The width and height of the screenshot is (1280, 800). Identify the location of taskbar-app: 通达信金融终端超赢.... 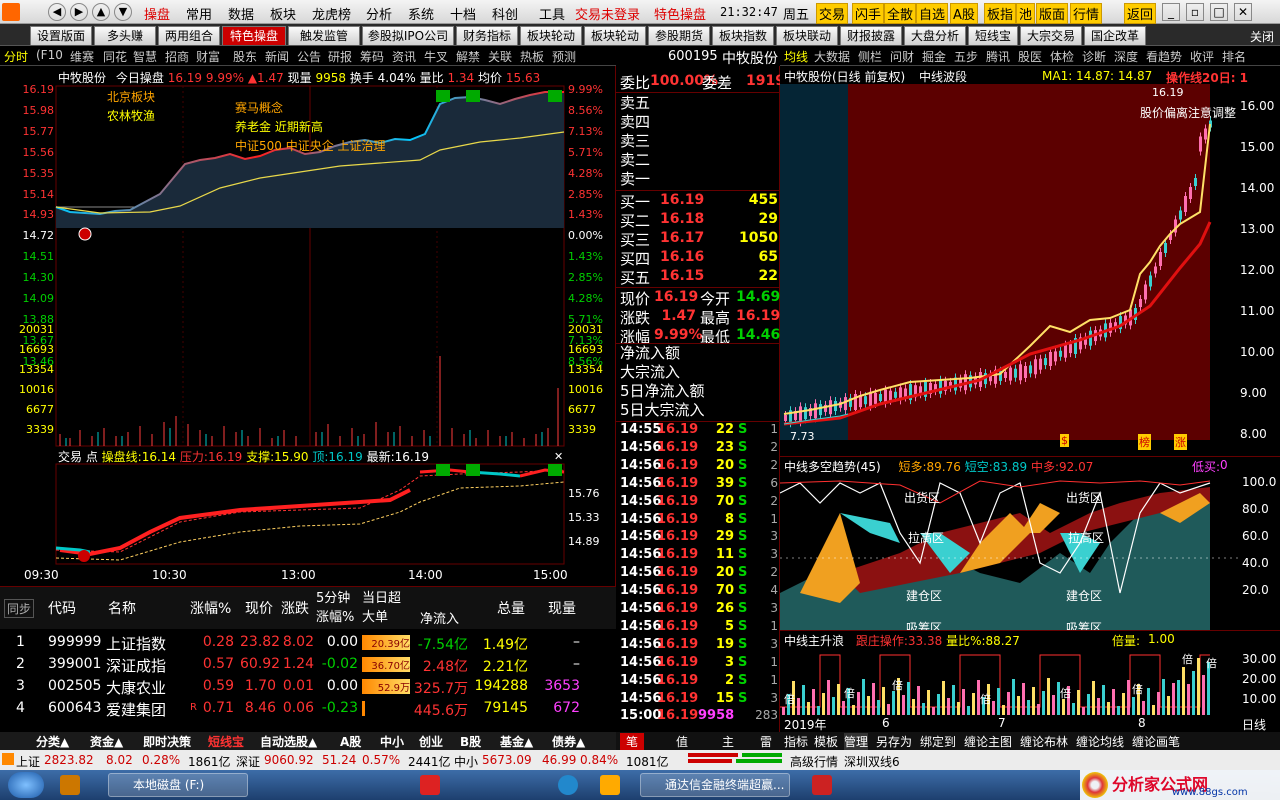
(715, 785).